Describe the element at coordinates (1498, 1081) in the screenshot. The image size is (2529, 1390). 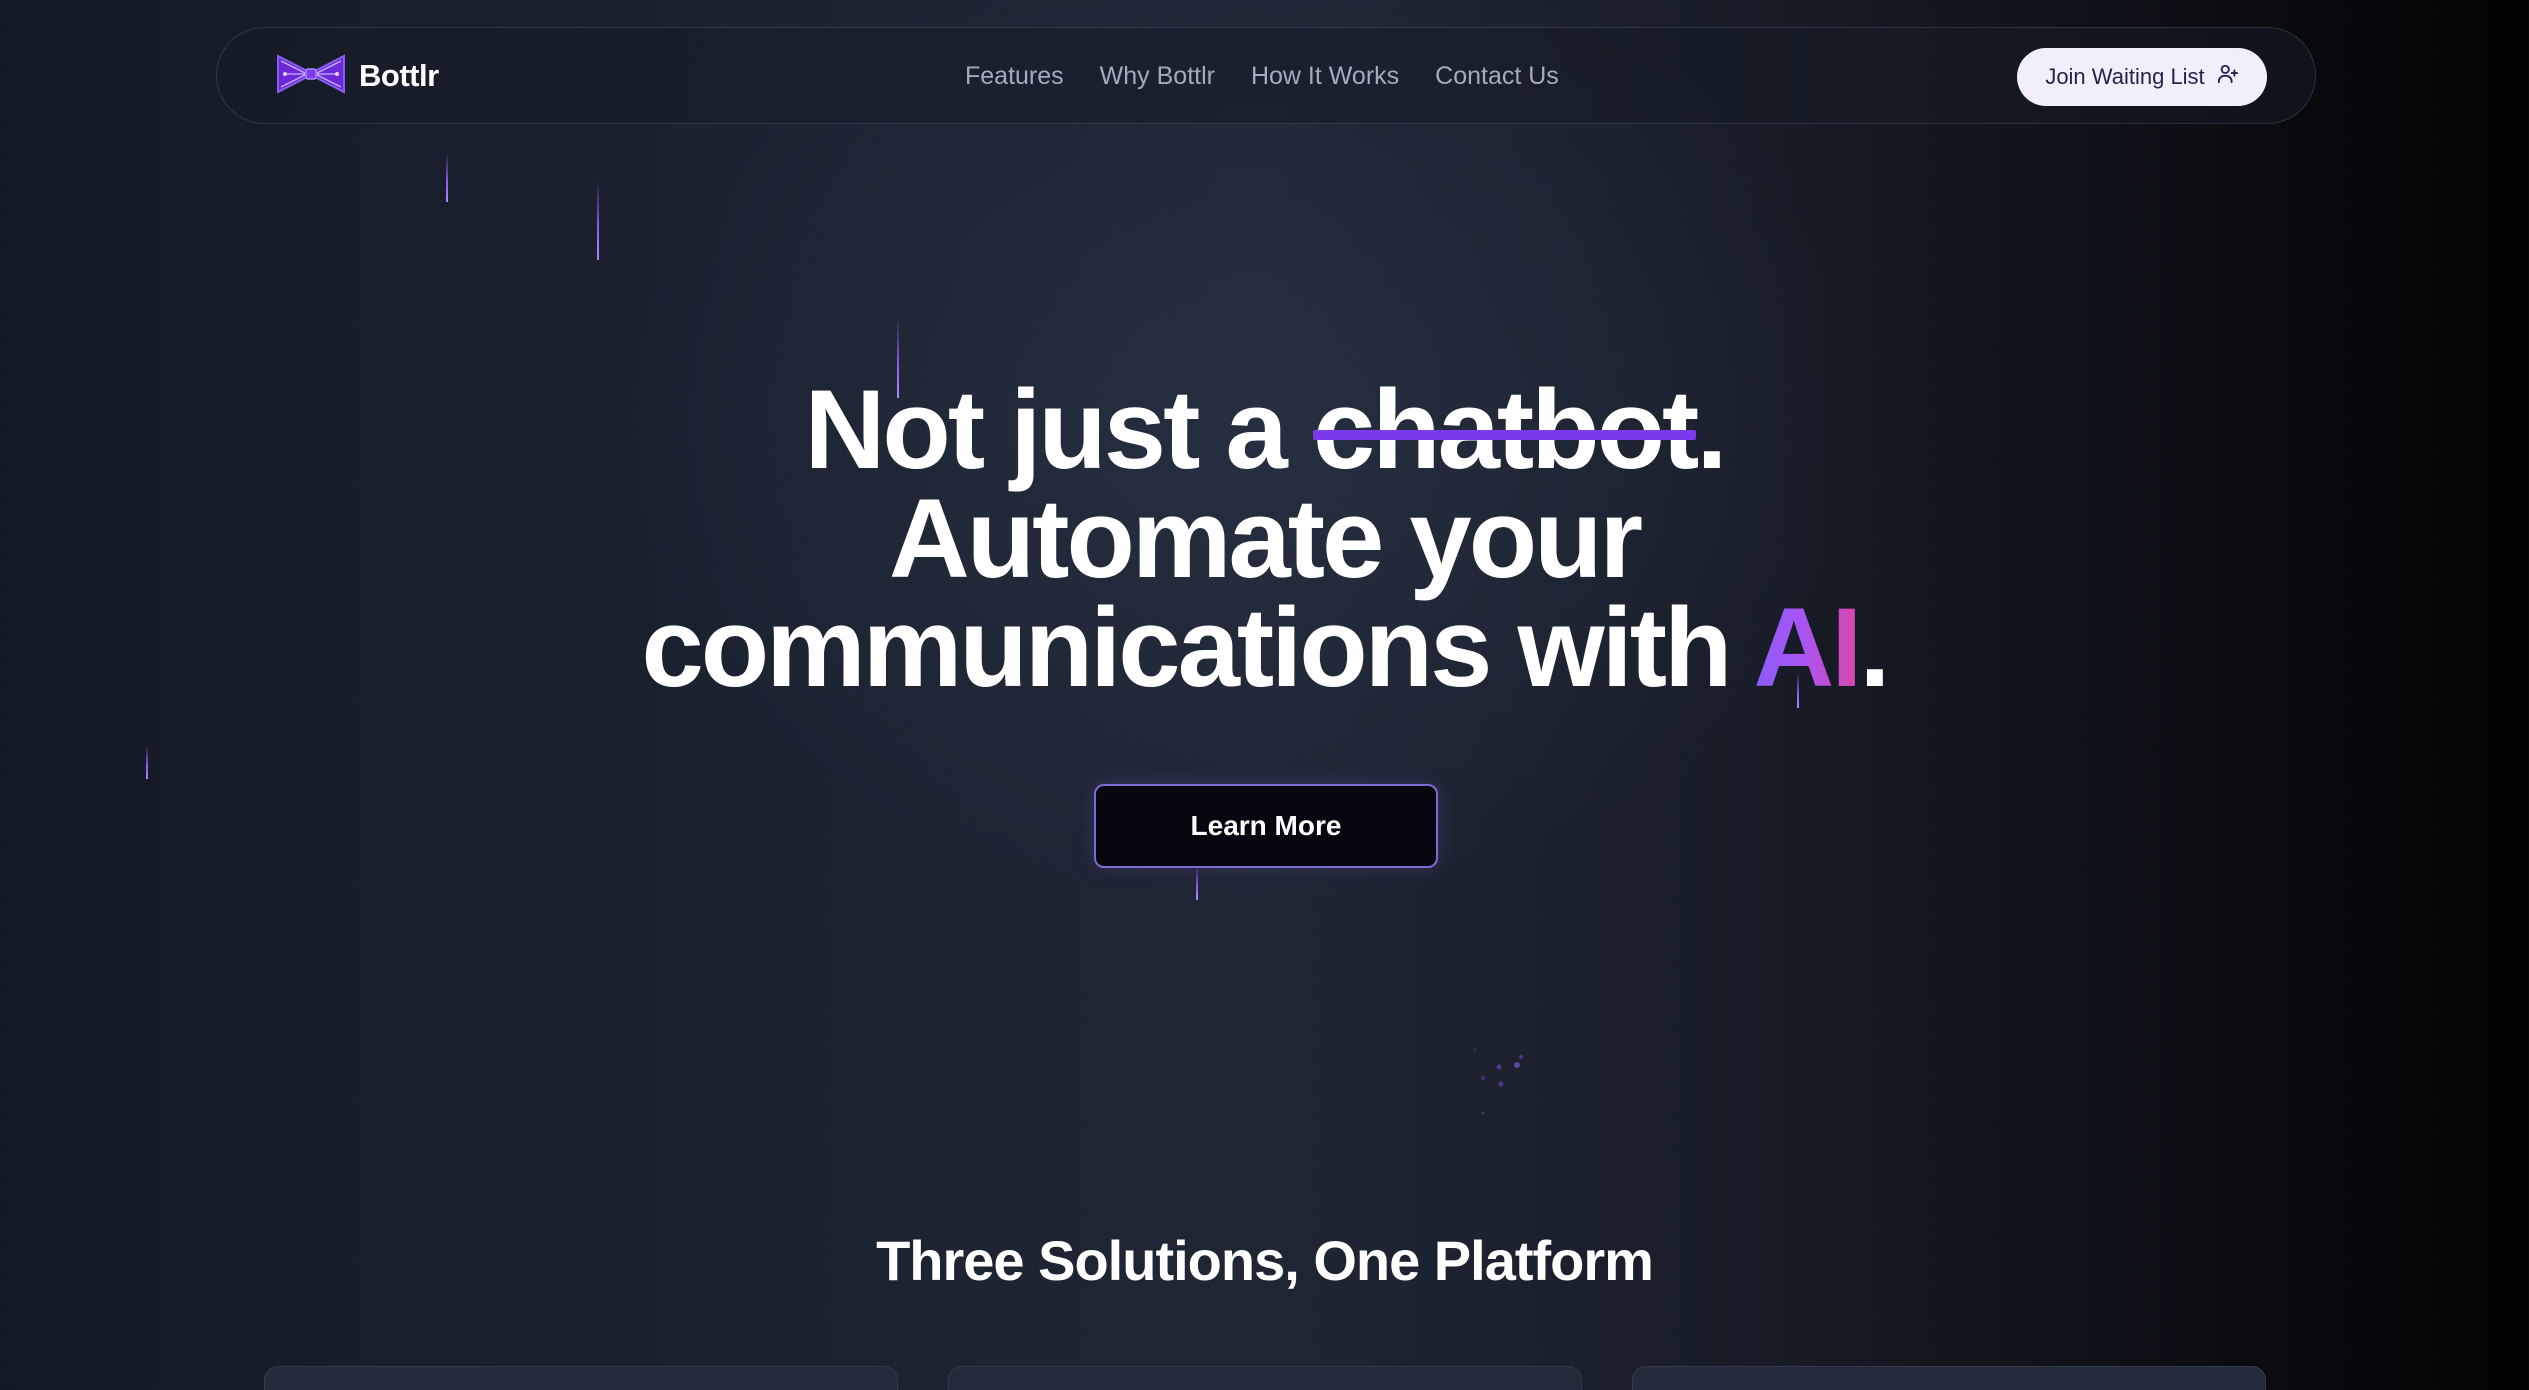
I see `particle-dots-decoration` at that location.